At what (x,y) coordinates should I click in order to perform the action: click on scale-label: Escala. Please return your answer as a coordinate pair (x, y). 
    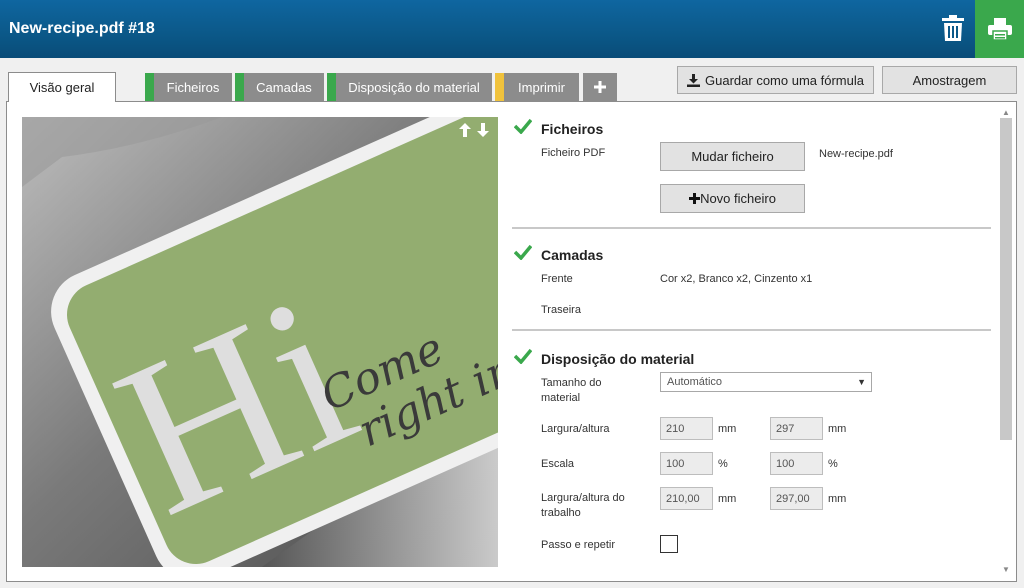
    Looking at the image, I should click on (558, 464).